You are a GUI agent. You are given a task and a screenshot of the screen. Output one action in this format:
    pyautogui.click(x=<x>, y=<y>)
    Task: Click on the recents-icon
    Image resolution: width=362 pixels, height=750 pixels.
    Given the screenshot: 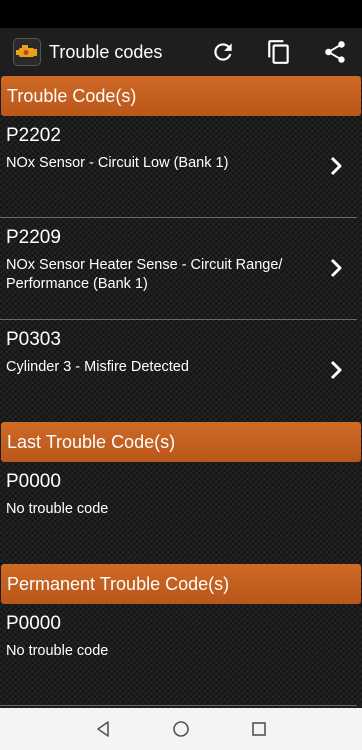 What is the action you would take?
    pyautogui.click(x=259, y=729)
    